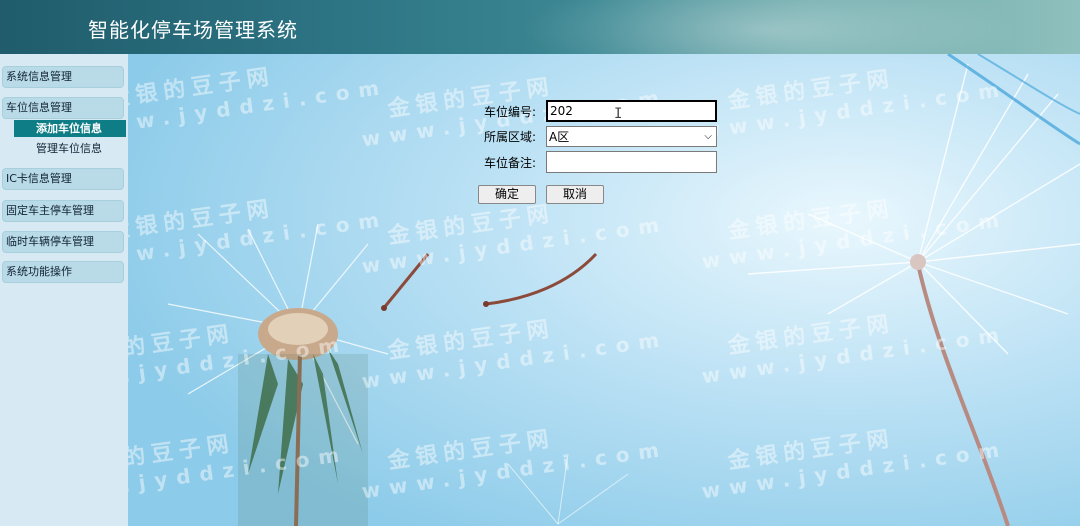 This screenshot has height=526, width=1080. I want to click on chevron-down-icon: ⌵, so click(708, 136).